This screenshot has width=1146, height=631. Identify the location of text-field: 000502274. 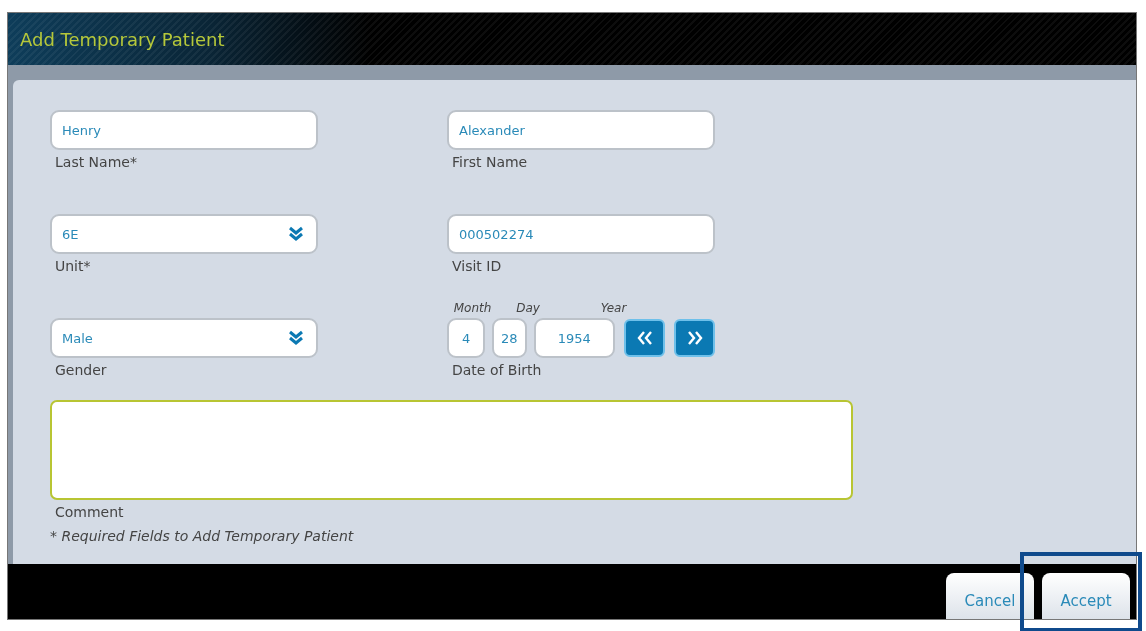
(581, 234).